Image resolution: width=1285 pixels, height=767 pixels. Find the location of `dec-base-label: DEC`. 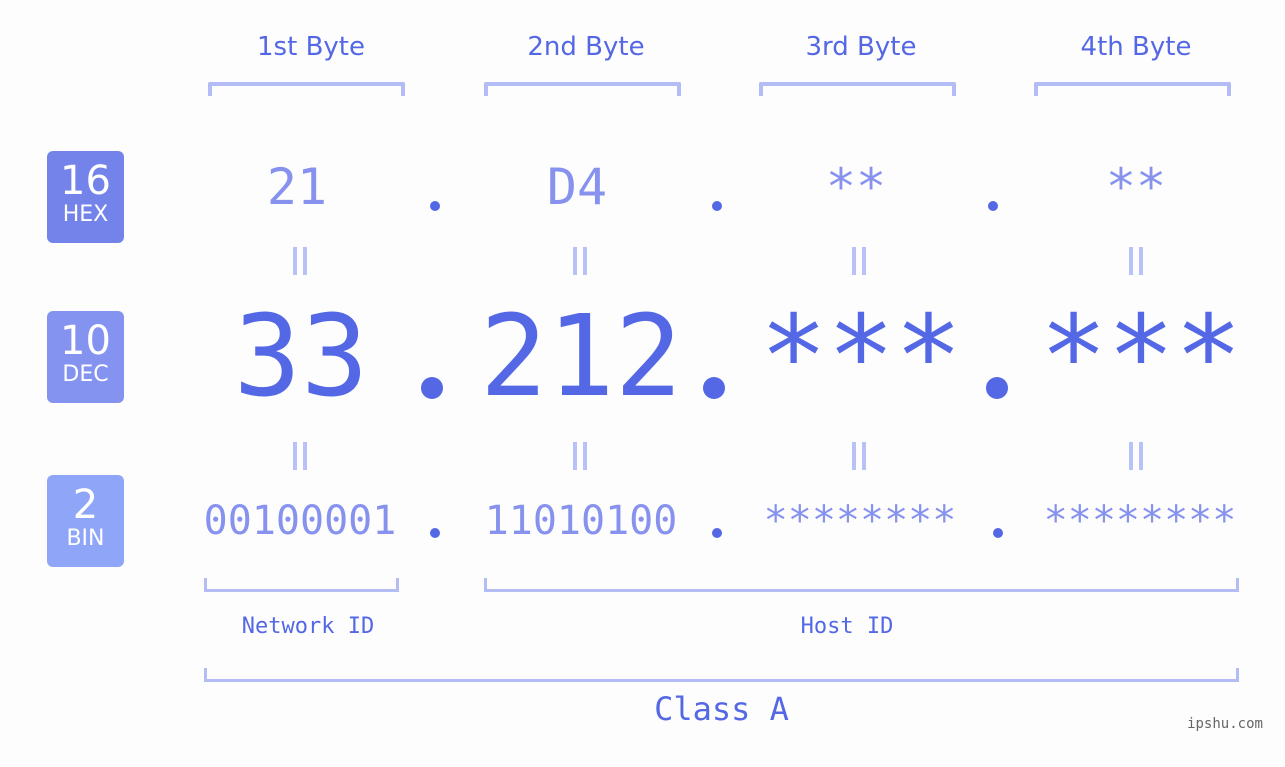

dec-base-label: DEC is located at coordinates (85, 374).